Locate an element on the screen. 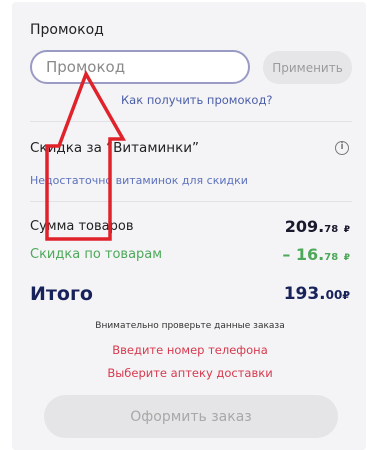 This screenshot has width=380, height=450. items-discount-label: Скидка по товарам is located at coordinates (96, 254).